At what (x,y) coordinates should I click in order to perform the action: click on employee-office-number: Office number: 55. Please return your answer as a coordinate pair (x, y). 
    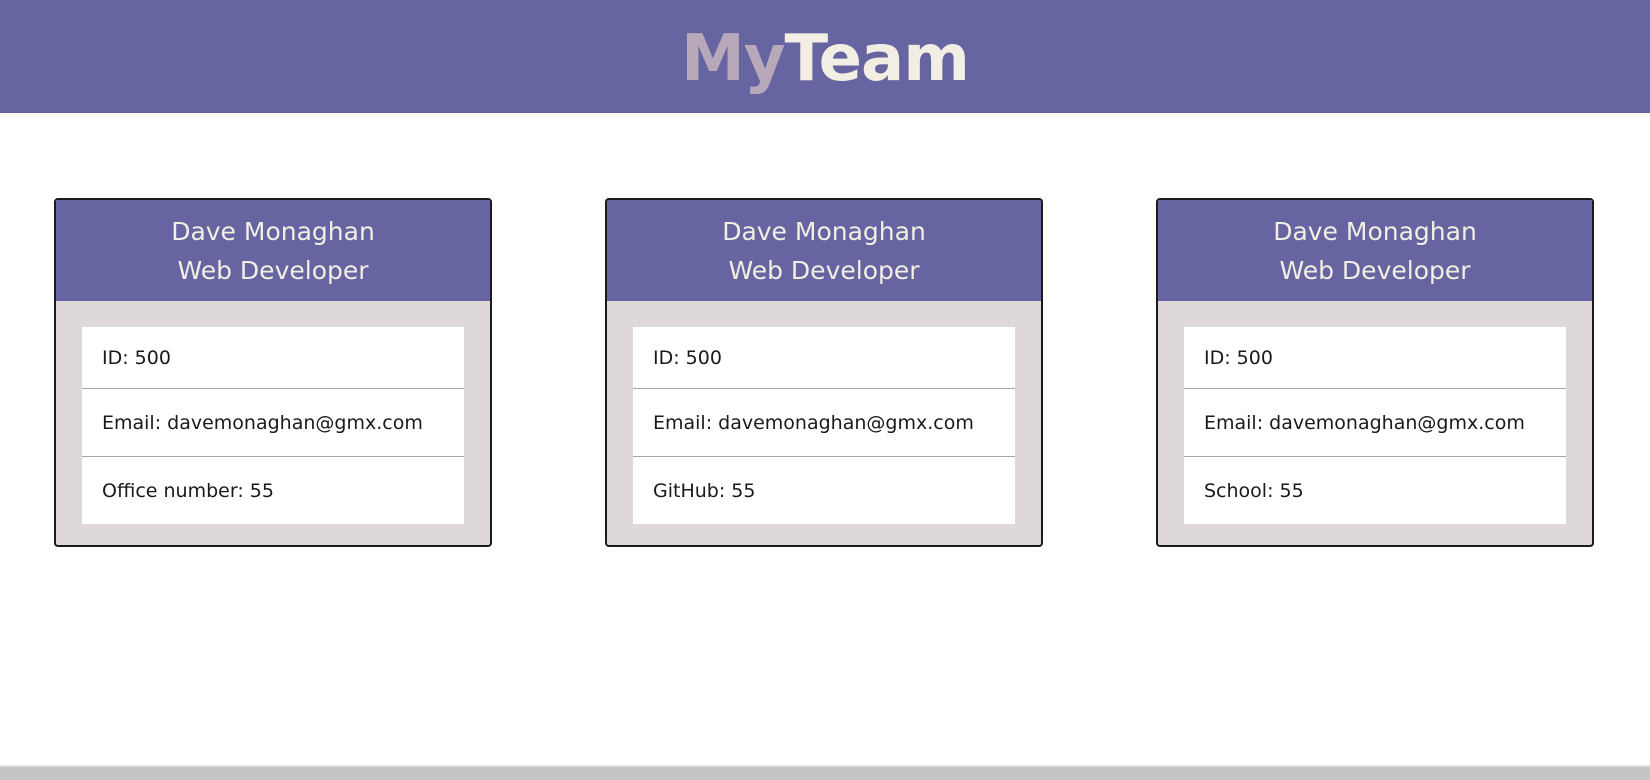
    Looking at the image, I should click on (273, 490).